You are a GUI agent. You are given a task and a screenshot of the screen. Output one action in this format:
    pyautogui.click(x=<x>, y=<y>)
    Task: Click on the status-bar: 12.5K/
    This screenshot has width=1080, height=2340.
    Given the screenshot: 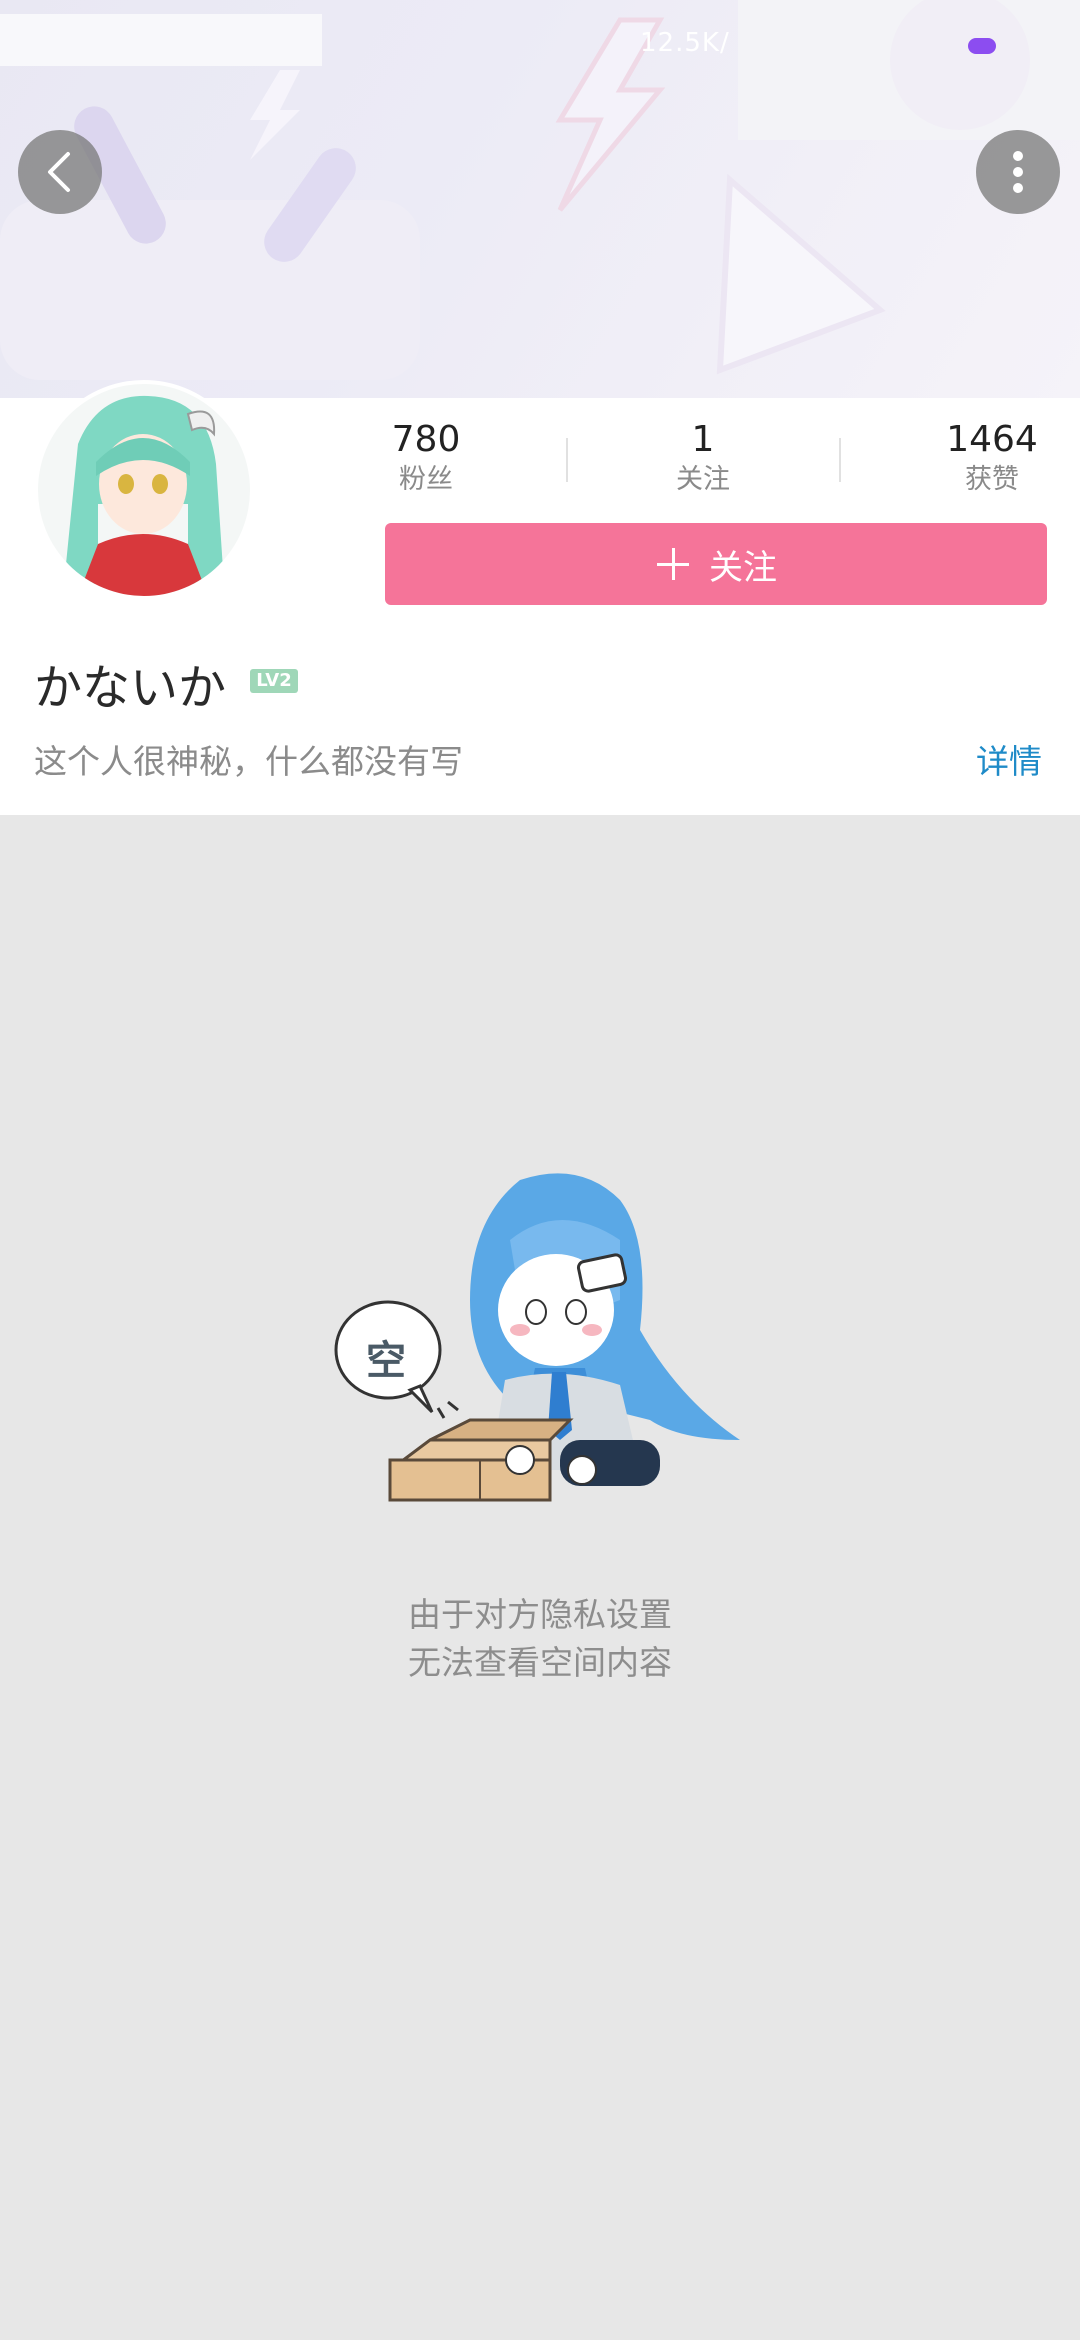 What is the action you would take?
    pyautogui.click(x=540, y=33)
    